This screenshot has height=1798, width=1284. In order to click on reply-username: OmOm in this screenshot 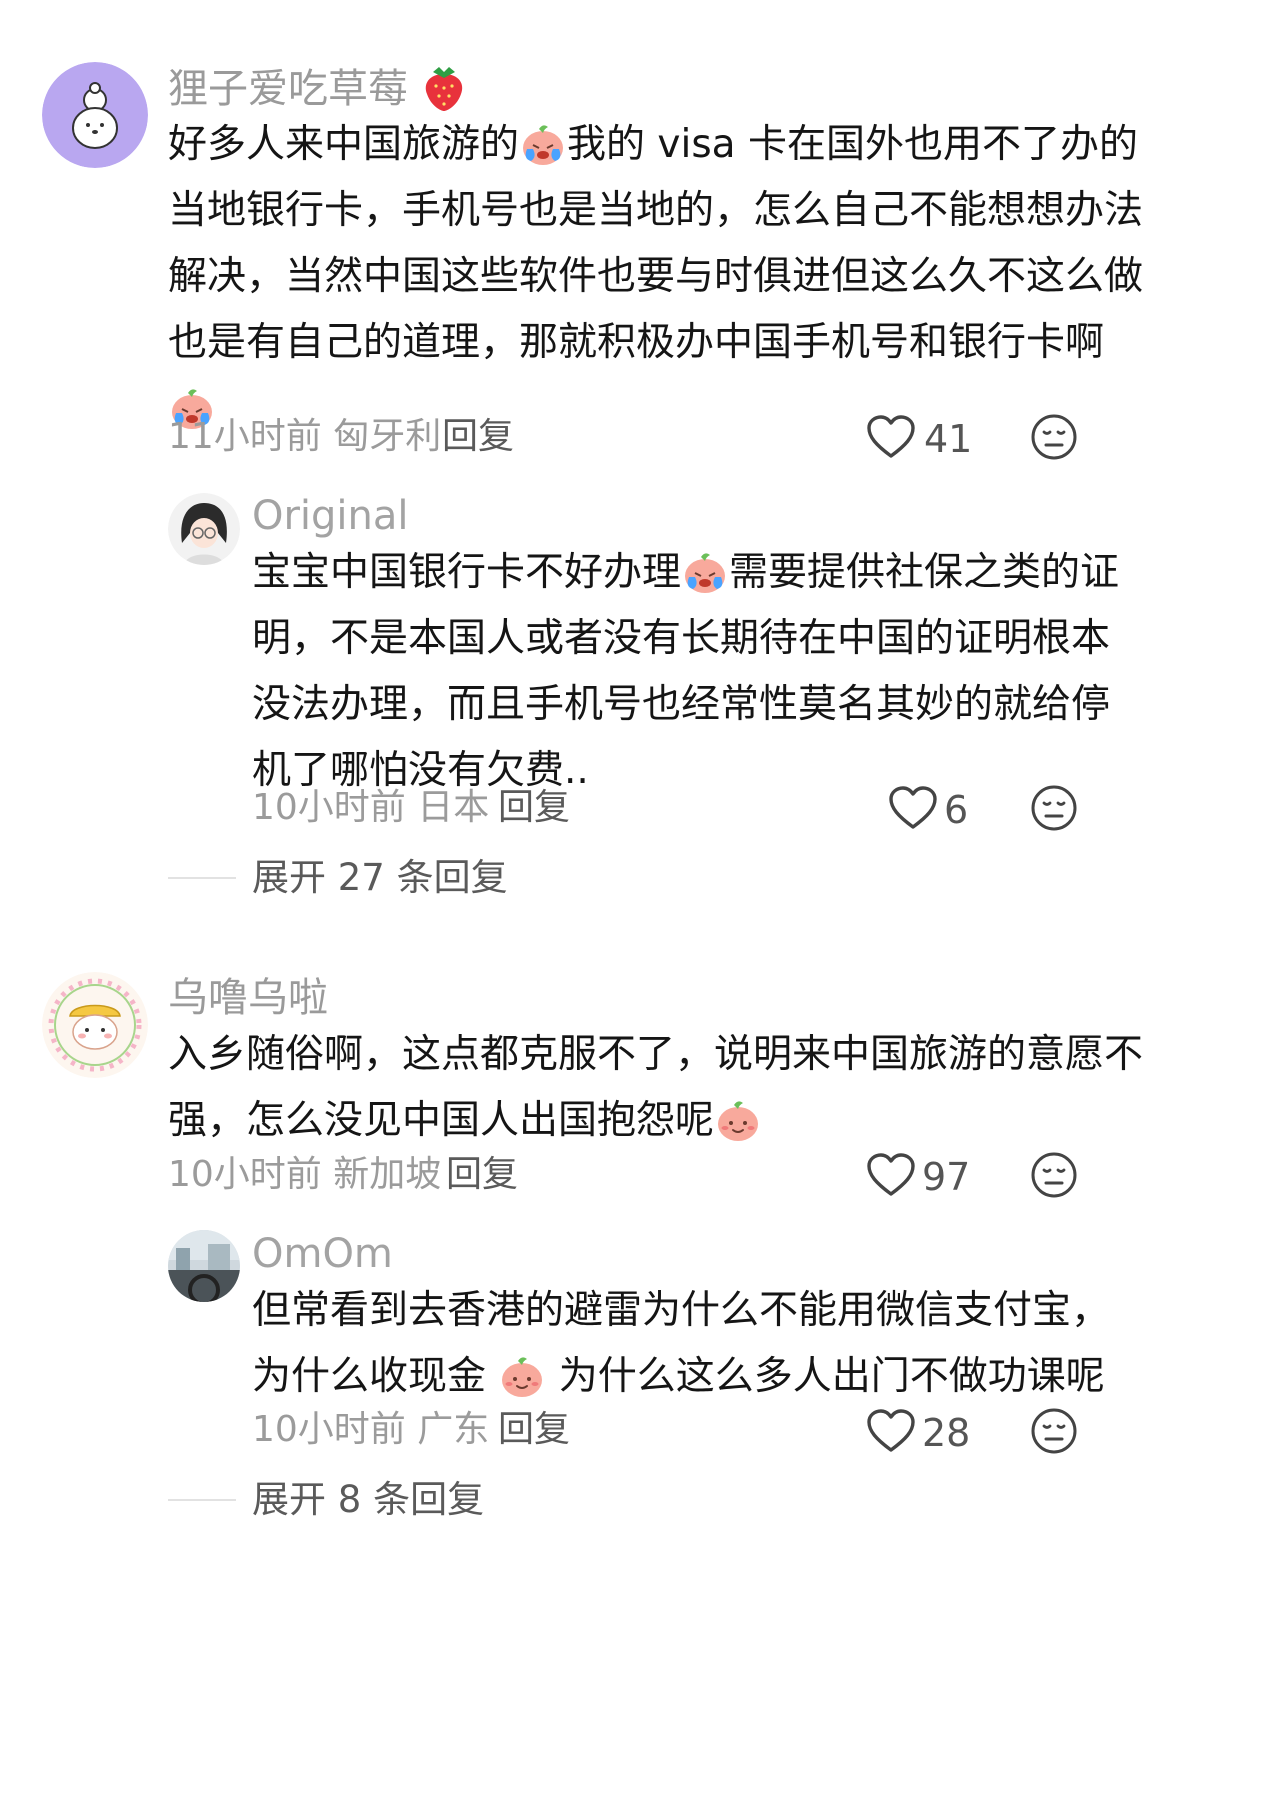, I will do `click(322, 1254)`.